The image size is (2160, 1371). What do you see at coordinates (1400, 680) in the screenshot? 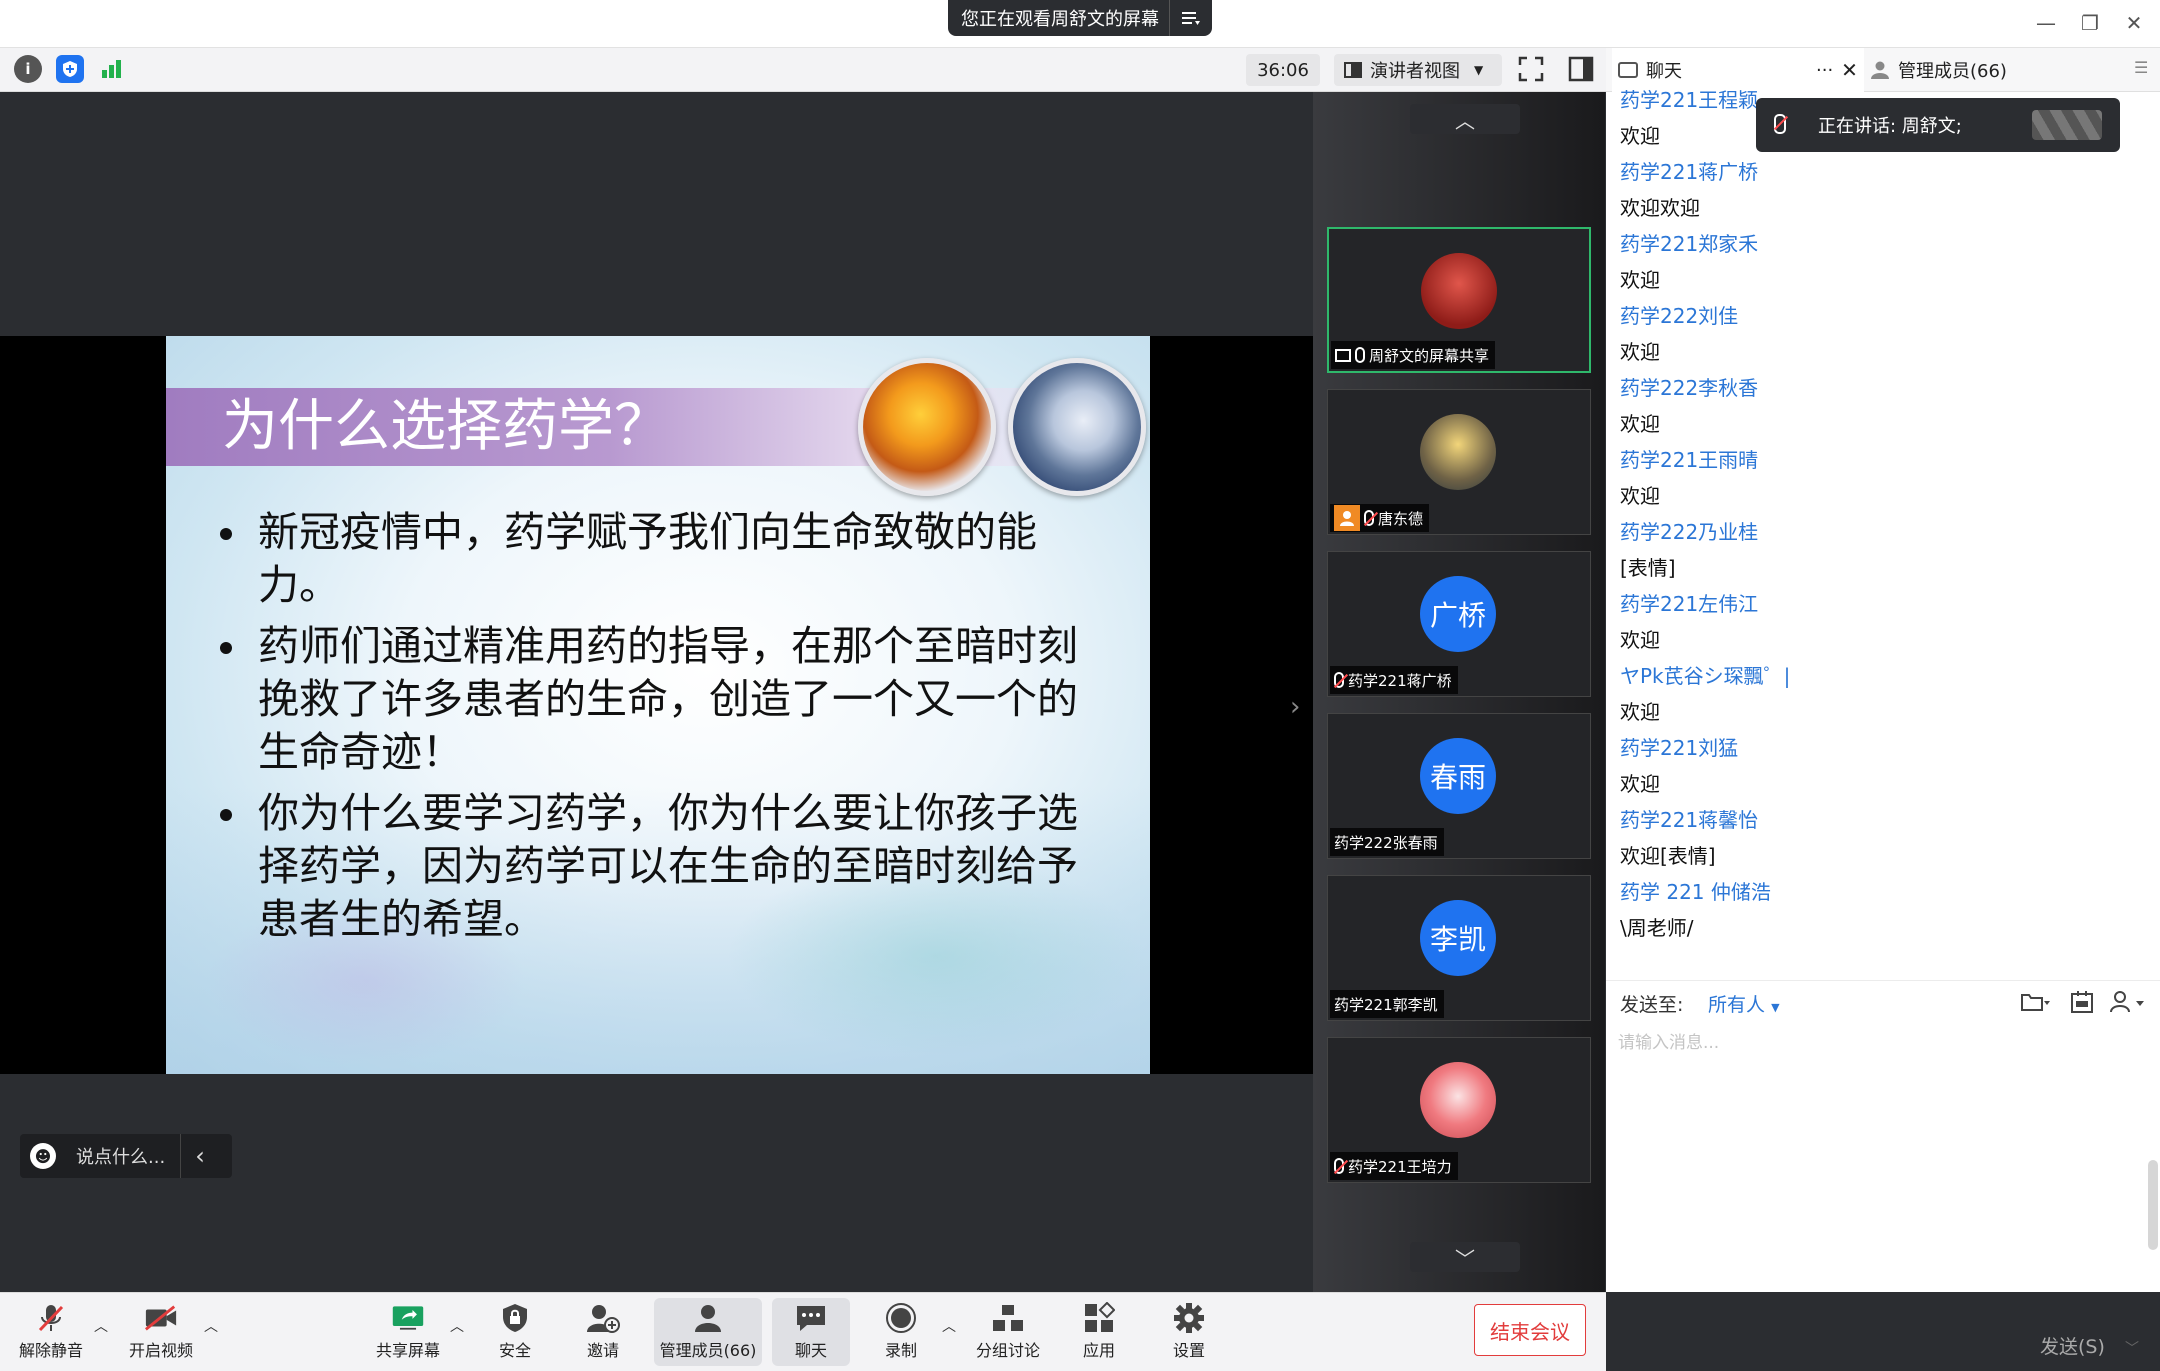
I see `participant-name: 药学221蒋广桥` at bounding box center [1400, 680].